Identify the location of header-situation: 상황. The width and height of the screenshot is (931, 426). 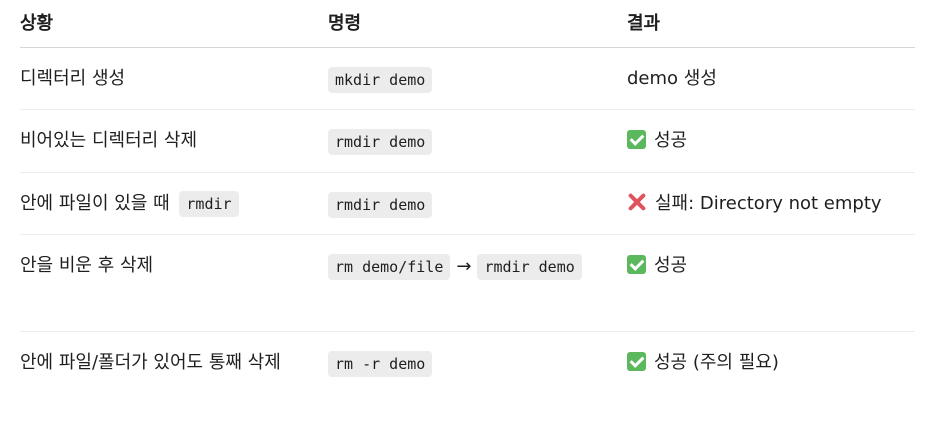
(37, 23).